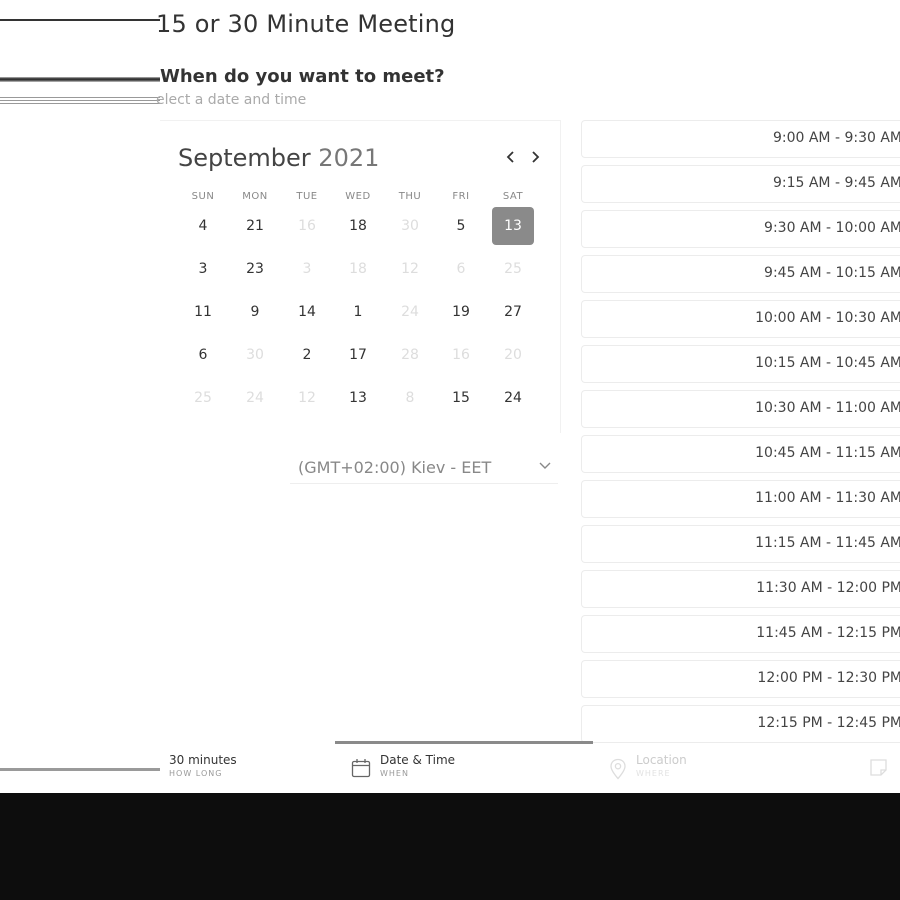 The image size is (900, 900). Describe the element at coordinates (545, 465) in the screenshot. I see `chevron-down-icon` at that location.